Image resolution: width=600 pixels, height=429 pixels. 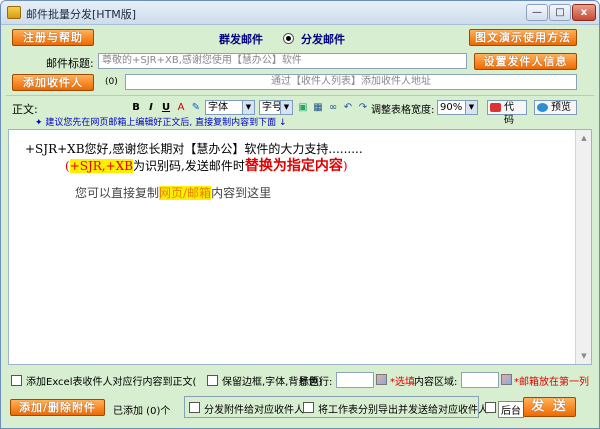 What do you see at coordinates (323, 39) in the screenshot?
I see `distribute-mail-option: 分发邮件` at bounding box center [323, 39].